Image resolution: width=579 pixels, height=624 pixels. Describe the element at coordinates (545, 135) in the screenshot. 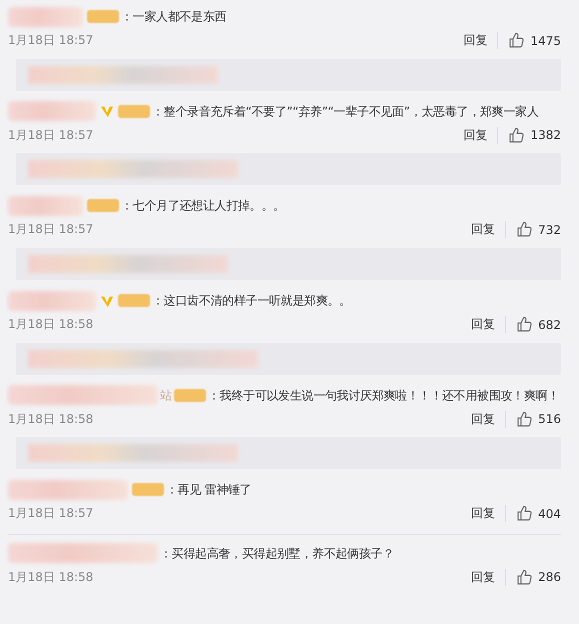

I see `like-count: 1382` at that location.